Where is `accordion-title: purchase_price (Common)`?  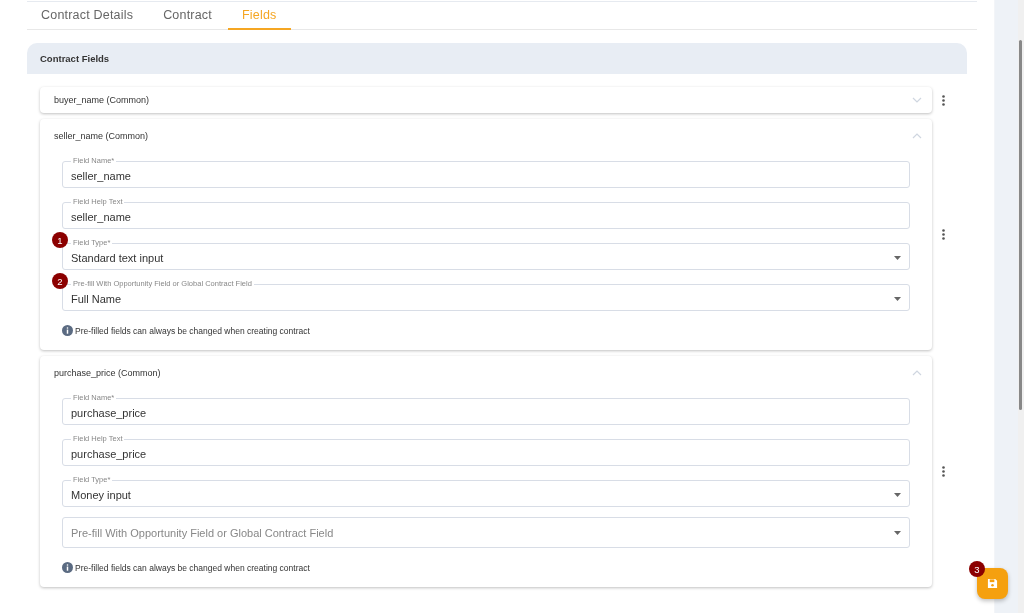
accordion-title: purchase_price (Common) is located at coordinates (107, 373).